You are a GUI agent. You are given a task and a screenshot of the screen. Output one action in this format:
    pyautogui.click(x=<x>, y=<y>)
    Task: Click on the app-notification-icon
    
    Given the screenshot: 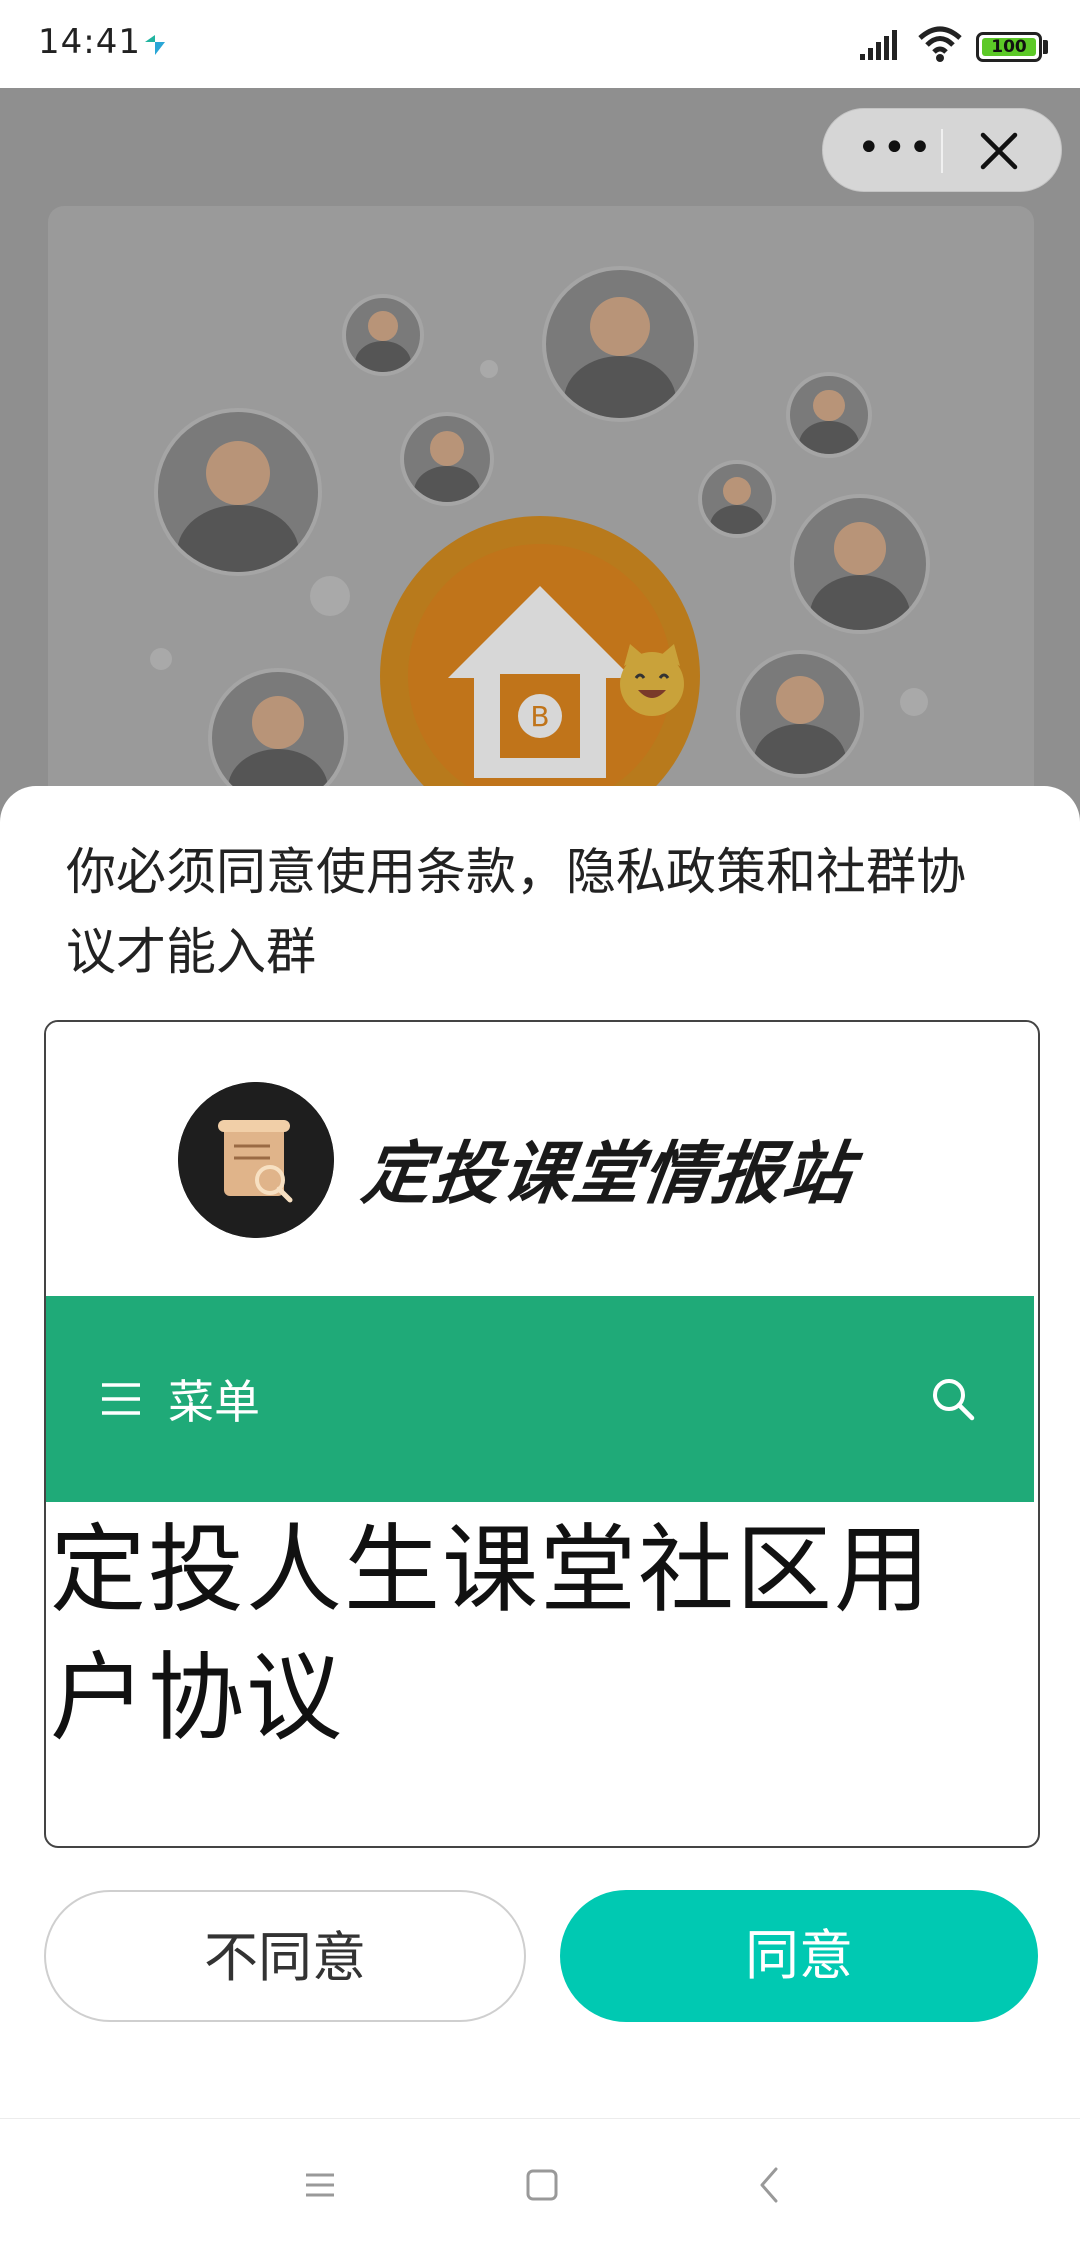 What is the action you would take?
    pyautogui.click(x=155, y=45)
    